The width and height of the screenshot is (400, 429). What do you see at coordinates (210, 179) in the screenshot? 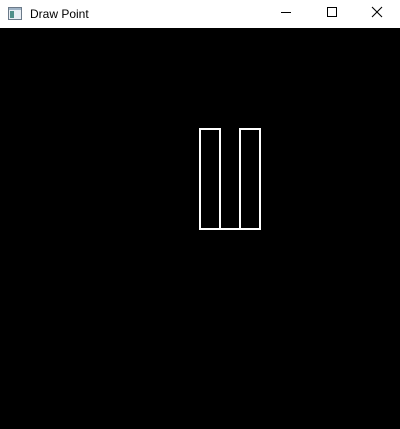
I see `left-bar` at bounding box center [210, 179].